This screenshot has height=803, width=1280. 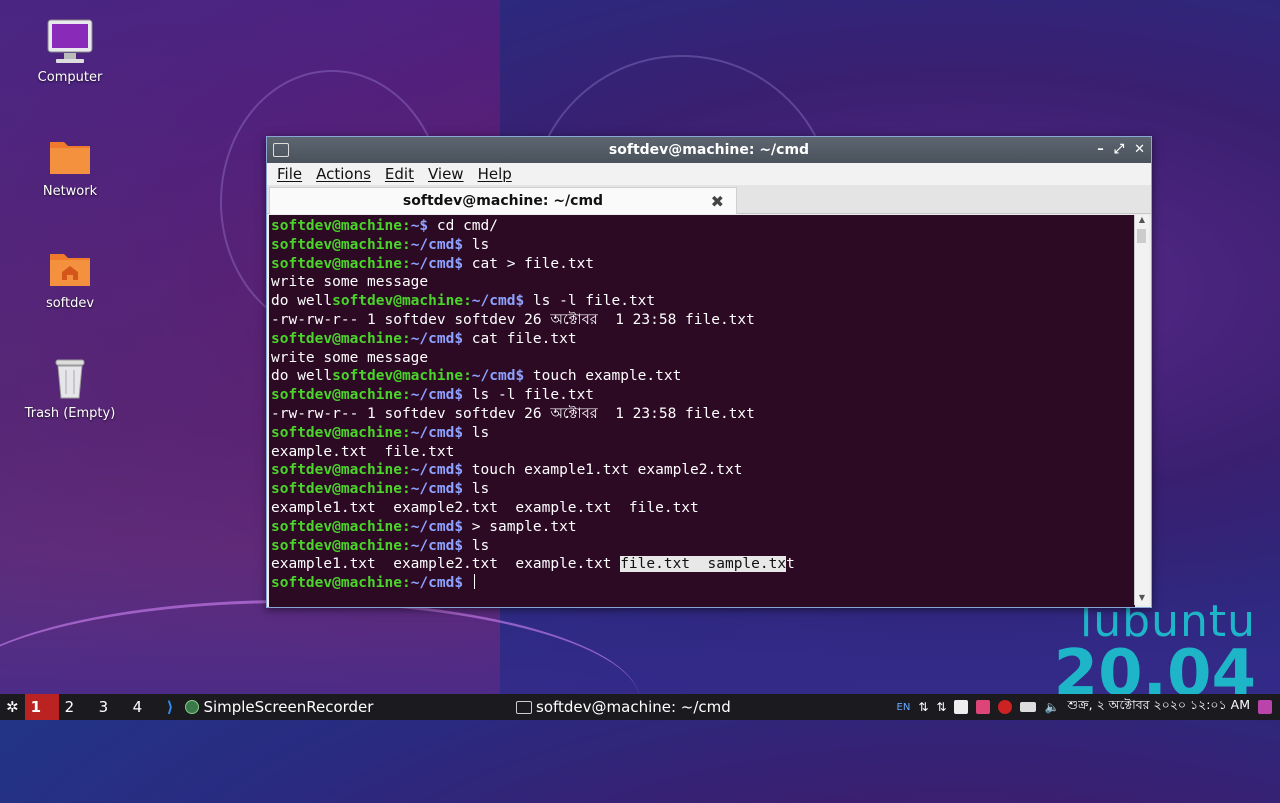 I want to click on desktop-icon-label: Network, so click(x=70, y=191).